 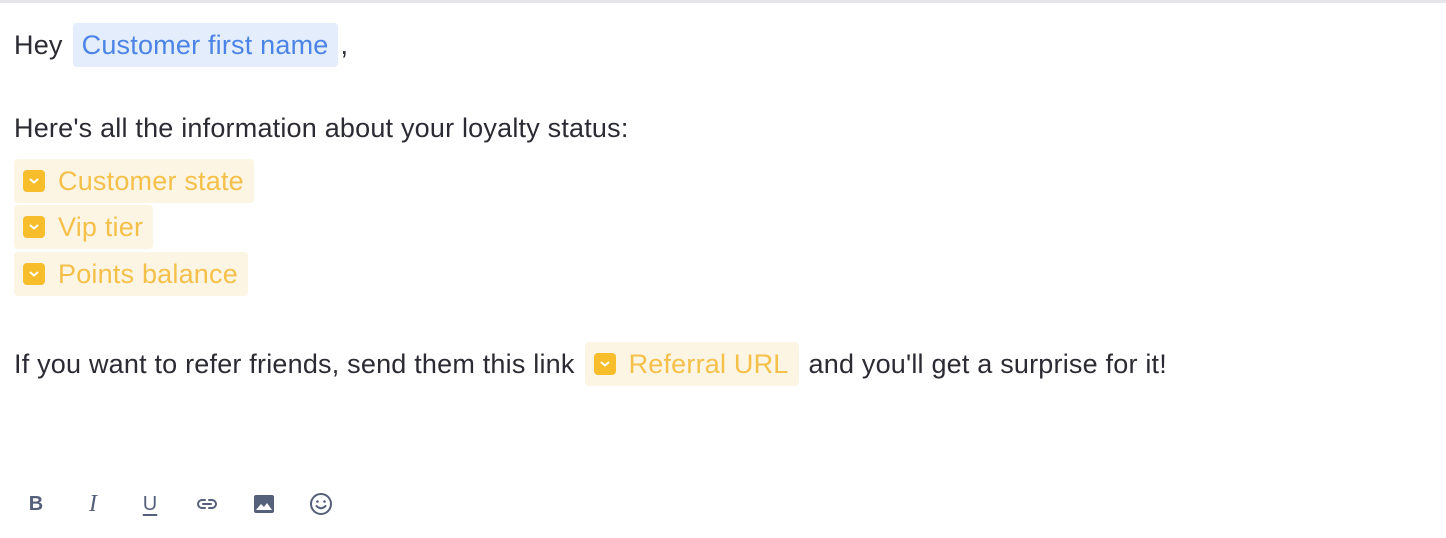 I want to click on image-button, so click(x=264, y=504).